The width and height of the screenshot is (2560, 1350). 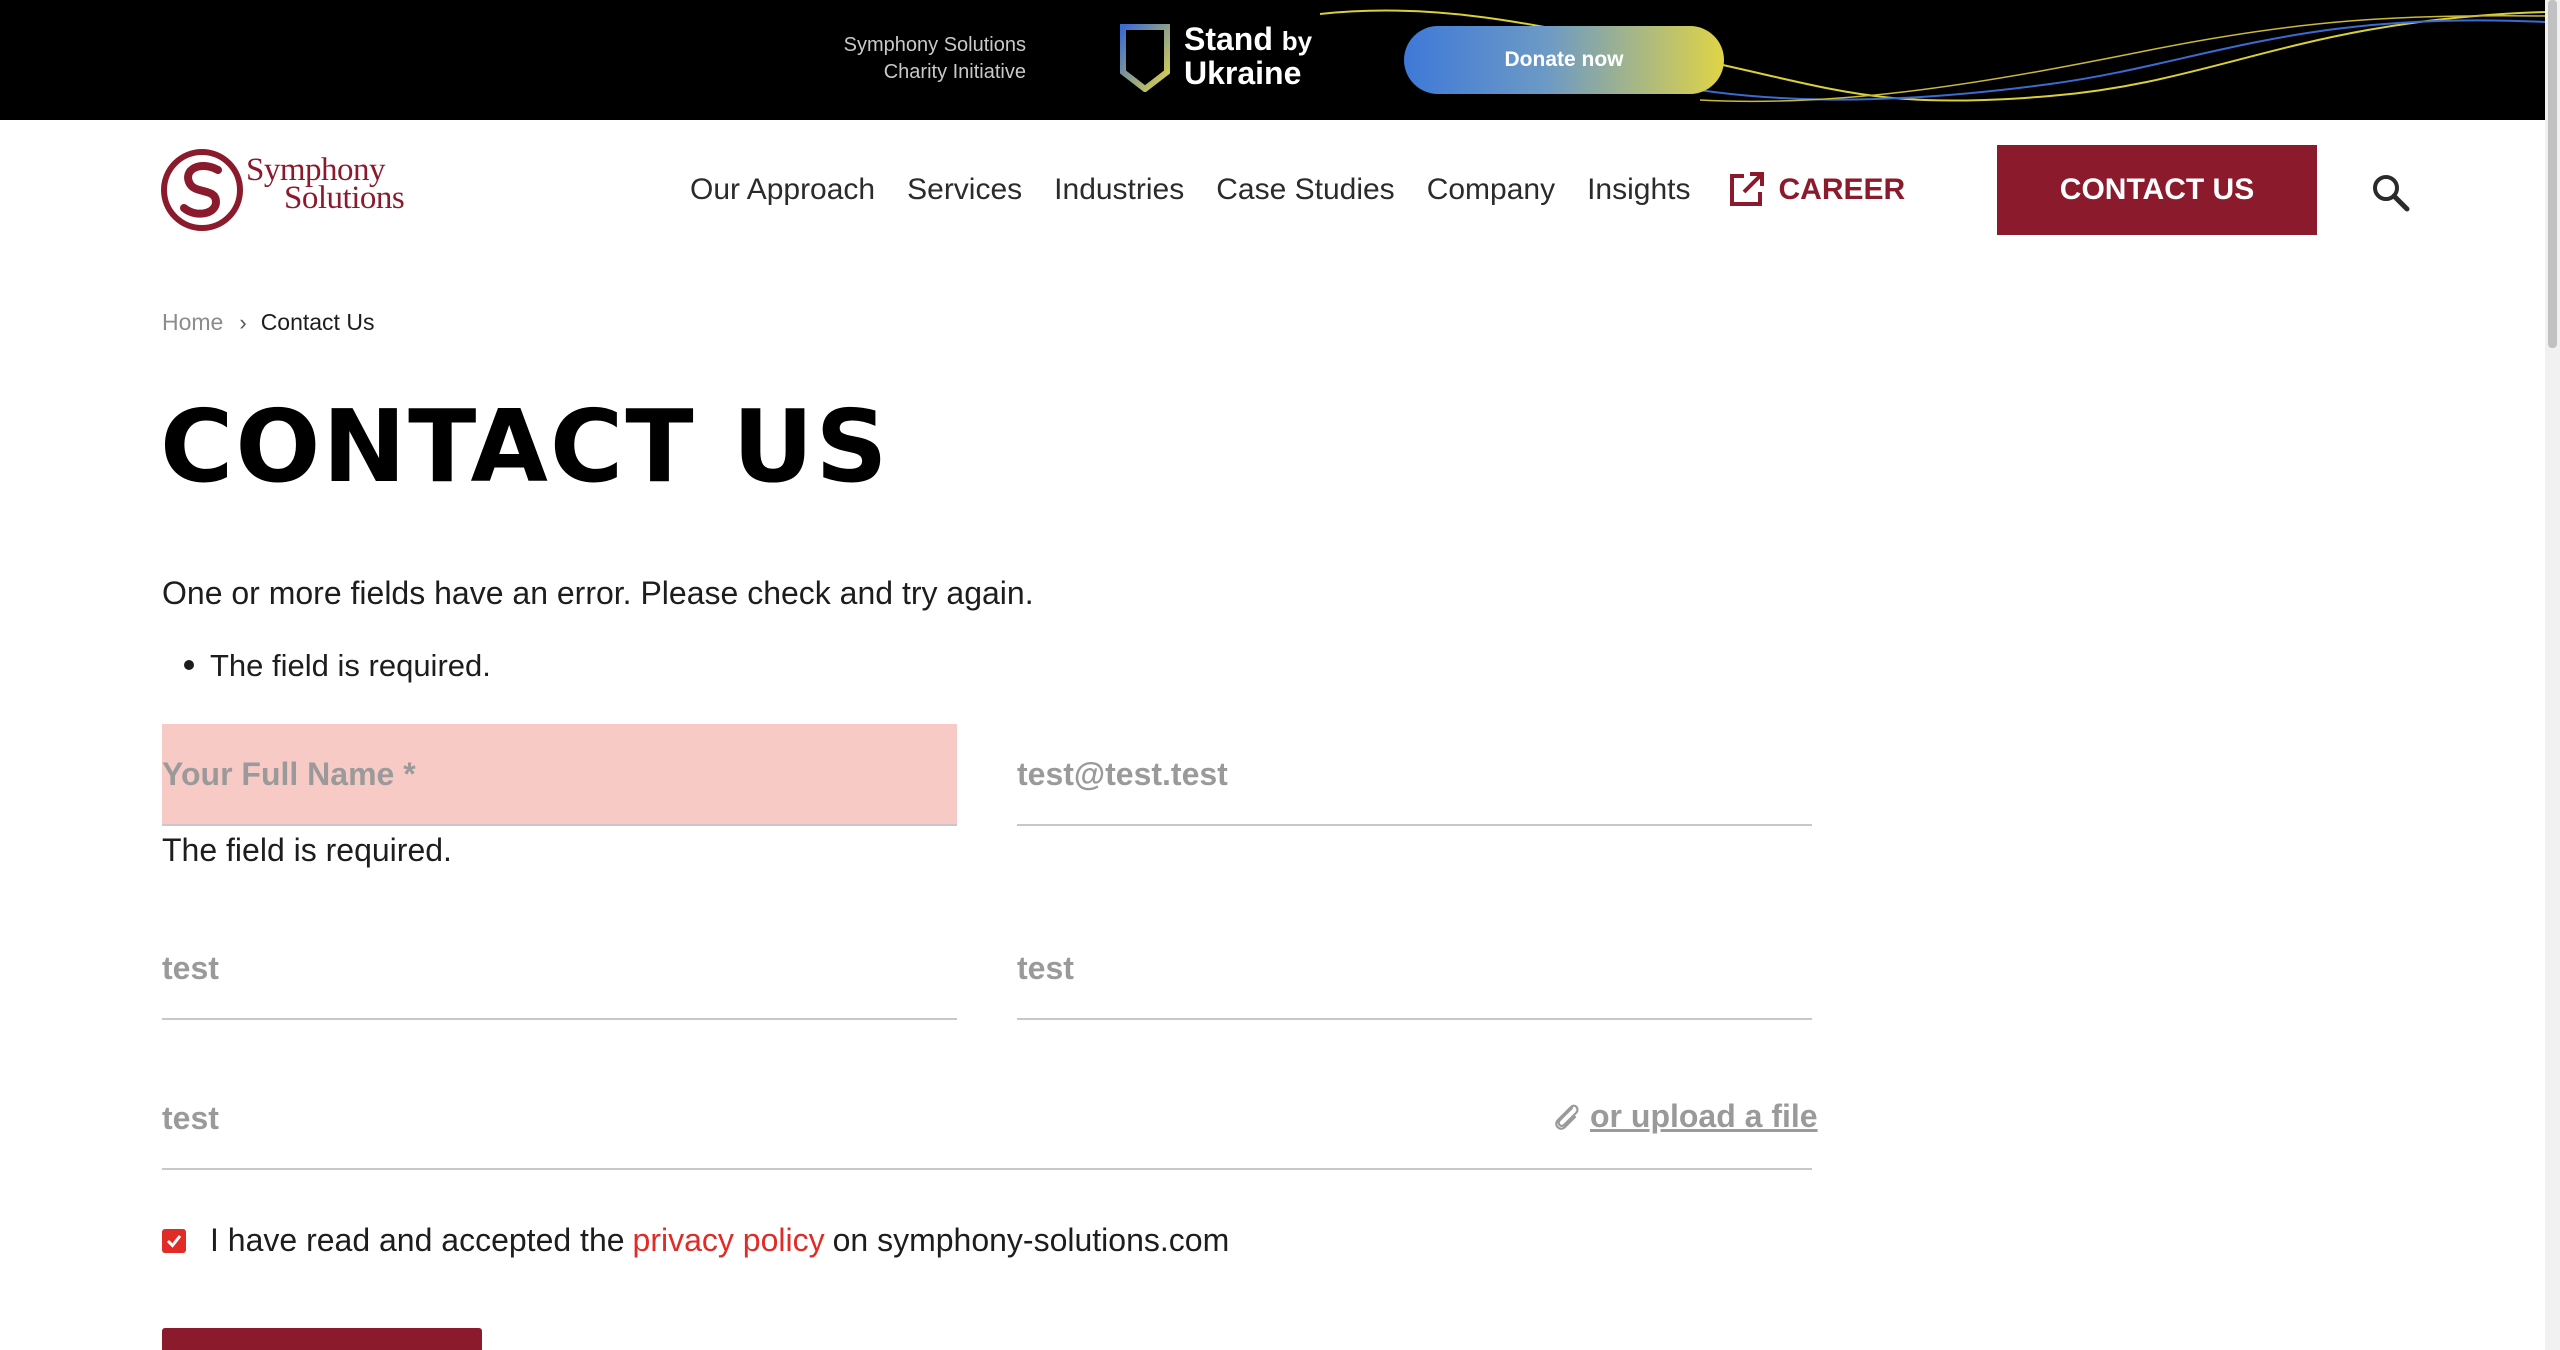 I want to click on symphony-logo-mark-icon, so click(x=202, y=190).